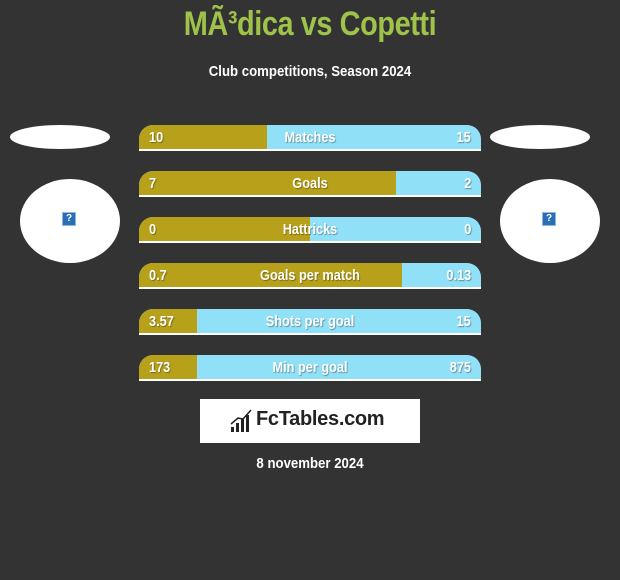  I want to click on stat-row: 173 Min per goal 875, so click(310, 368).